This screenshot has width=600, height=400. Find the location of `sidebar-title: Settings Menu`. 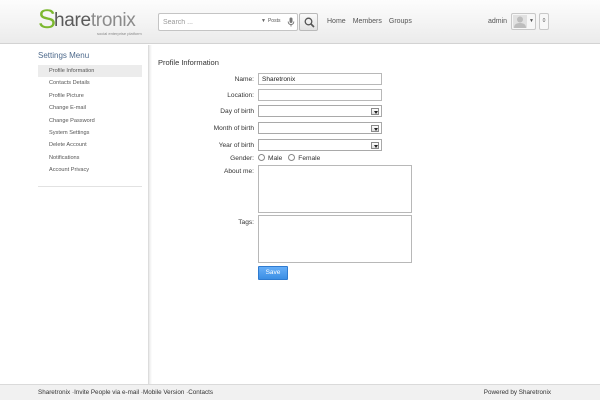

sidebar-title: Settings Menu is located at coordinates (64, 55).